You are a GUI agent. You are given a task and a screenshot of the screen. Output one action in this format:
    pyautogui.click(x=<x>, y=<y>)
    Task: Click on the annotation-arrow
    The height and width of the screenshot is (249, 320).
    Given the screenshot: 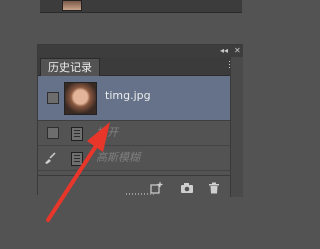 What is the action you would take?
    pyautogui.click(x=78, y=172)
    